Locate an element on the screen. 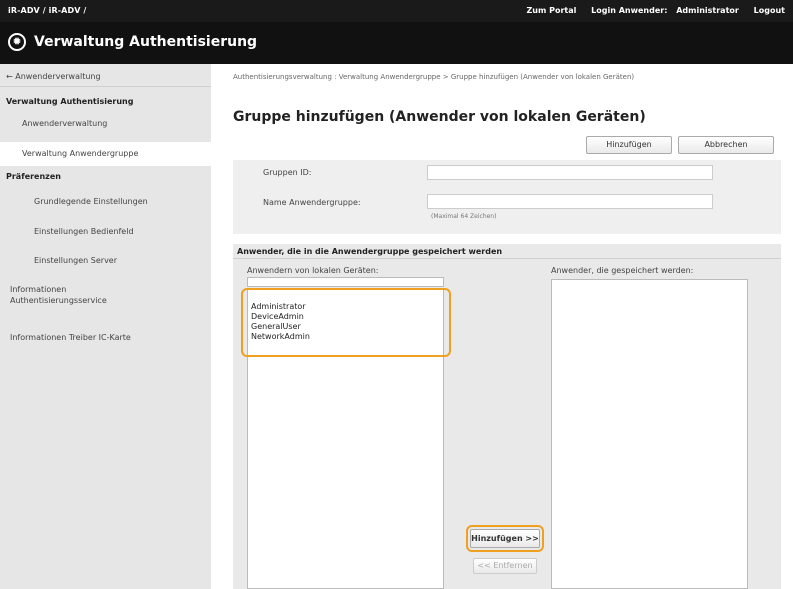  group-name-hint: (Maximal 64 Zeichen) is located at coordinates (464, 216).